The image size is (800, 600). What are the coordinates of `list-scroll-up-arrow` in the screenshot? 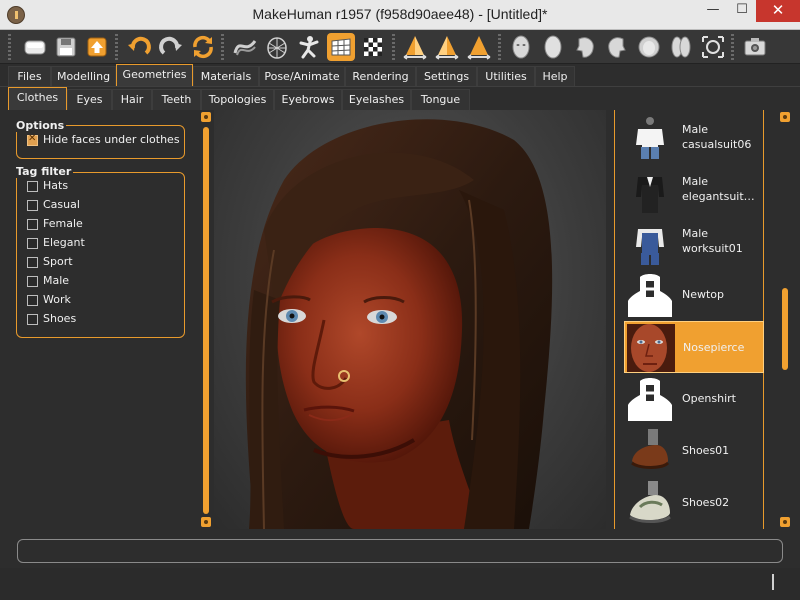 It's located at (785, 117).